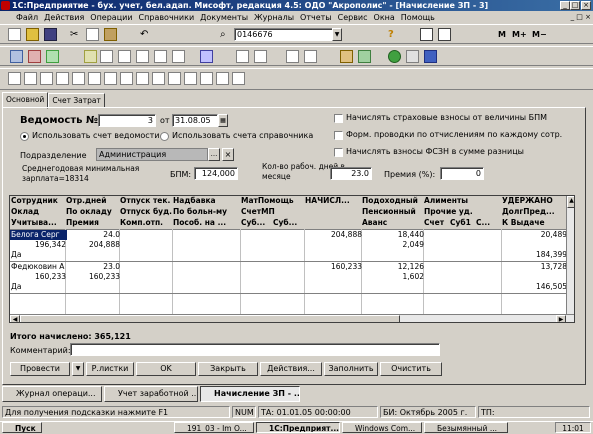 This screenshot has height=434, width=593. What do you see at coordinates (351, 173) in the screenshot?
I see `workdays-input: 23.0` at bounding box center [351, 173].